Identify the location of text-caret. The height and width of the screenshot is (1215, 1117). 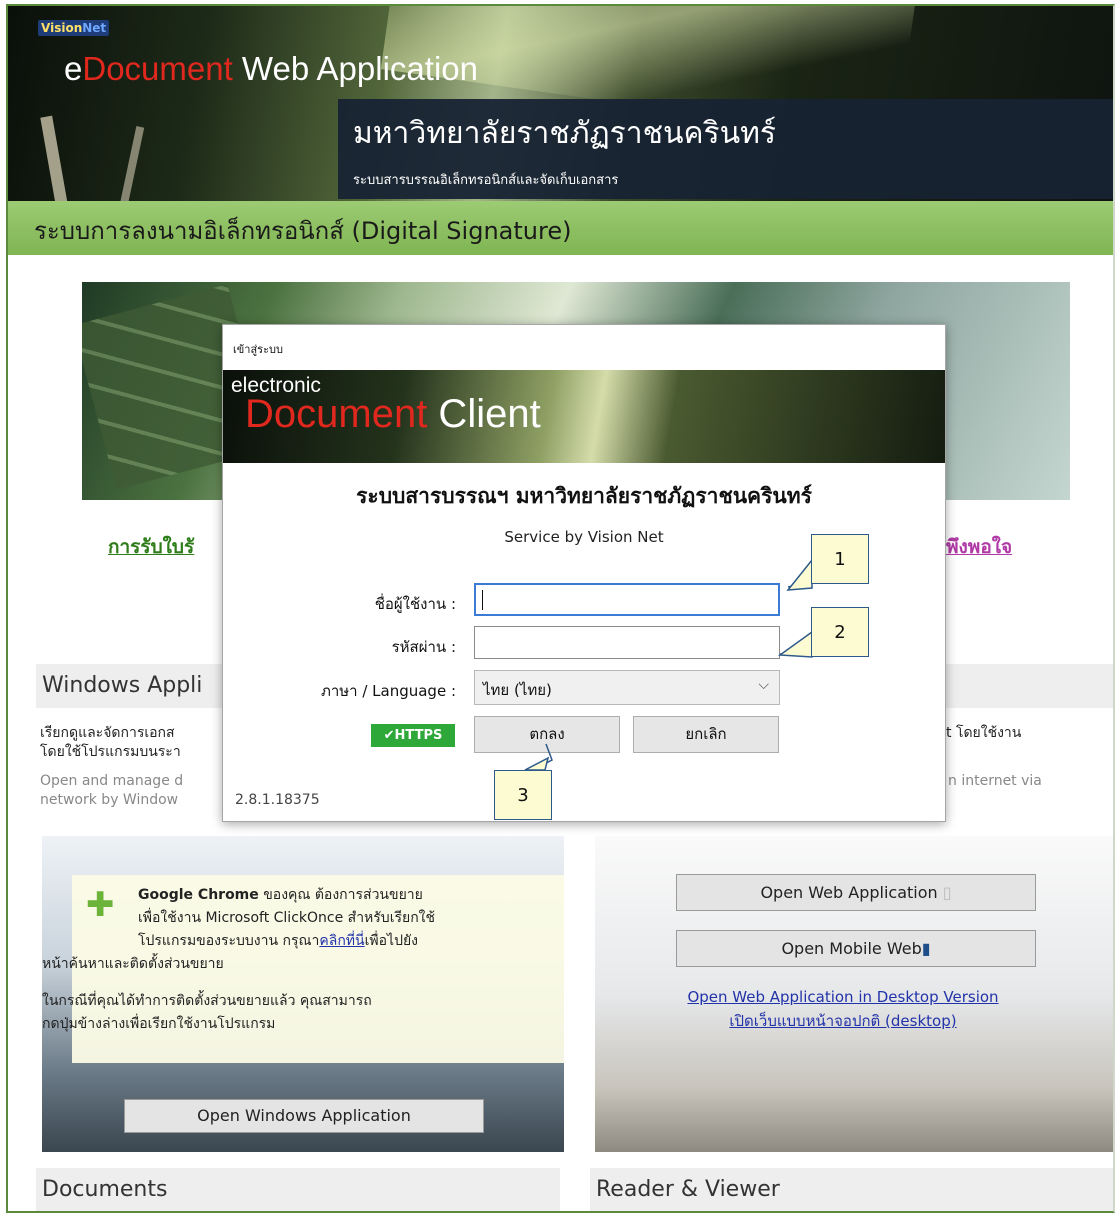
(482, 600).